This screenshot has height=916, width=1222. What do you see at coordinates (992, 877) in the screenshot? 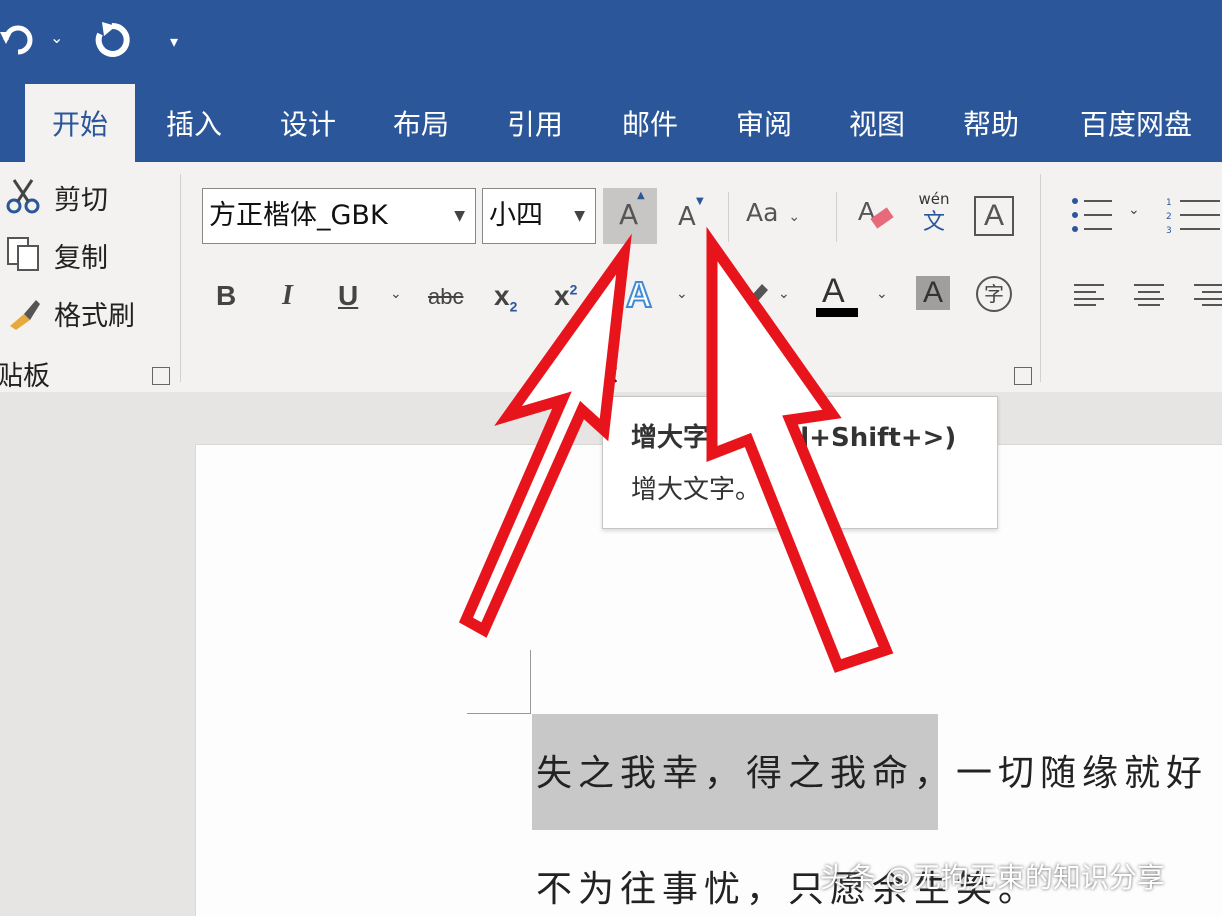
I see `watermark: 头条 @无拘无束的知识分享` at bounding box center [992, 877].